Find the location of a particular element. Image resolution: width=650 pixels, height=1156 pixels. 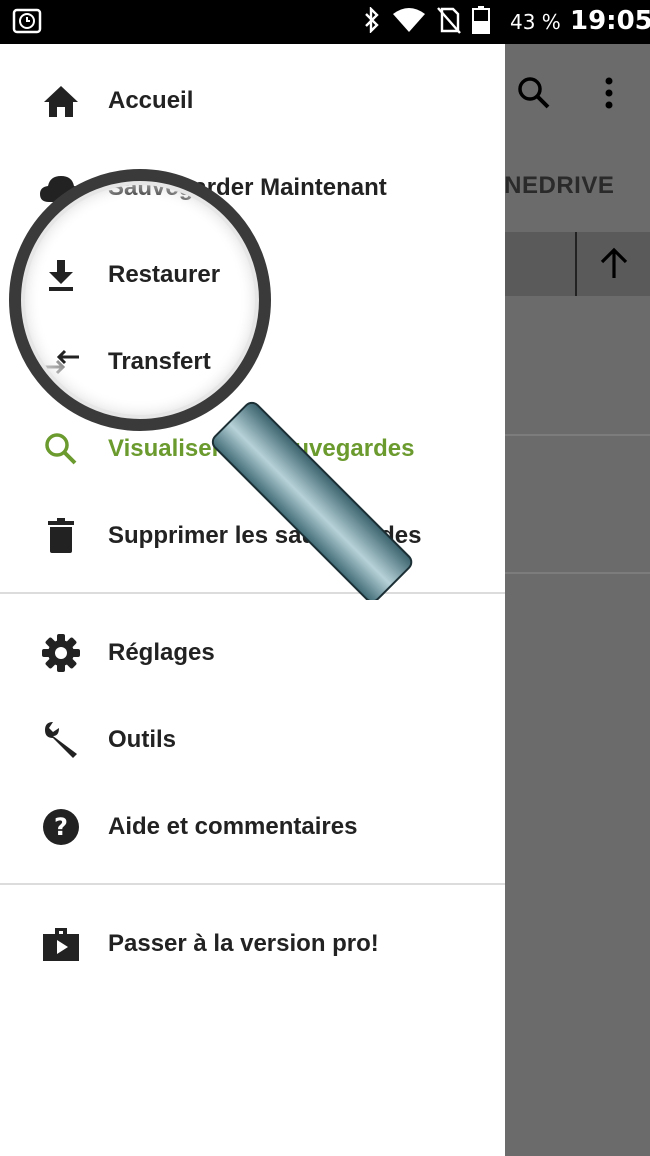

menu-item-supprimer: Supprimer les sauvegardes is located at coordinates (252, 536).